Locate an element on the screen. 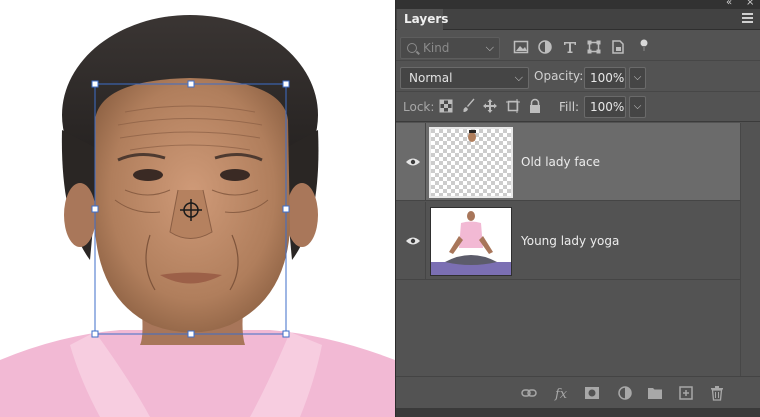  group-folder-icon is located at coordinates (655, 393).